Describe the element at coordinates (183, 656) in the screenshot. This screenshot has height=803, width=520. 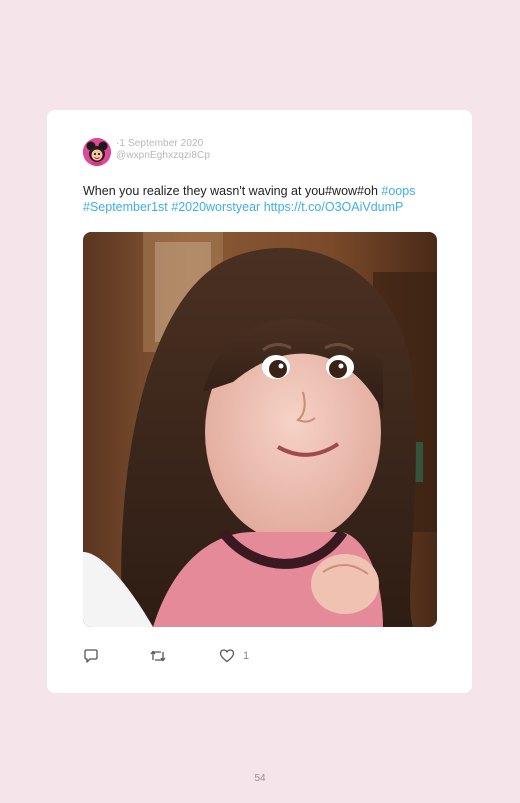
I see `tweet-actions: 1` at that location.